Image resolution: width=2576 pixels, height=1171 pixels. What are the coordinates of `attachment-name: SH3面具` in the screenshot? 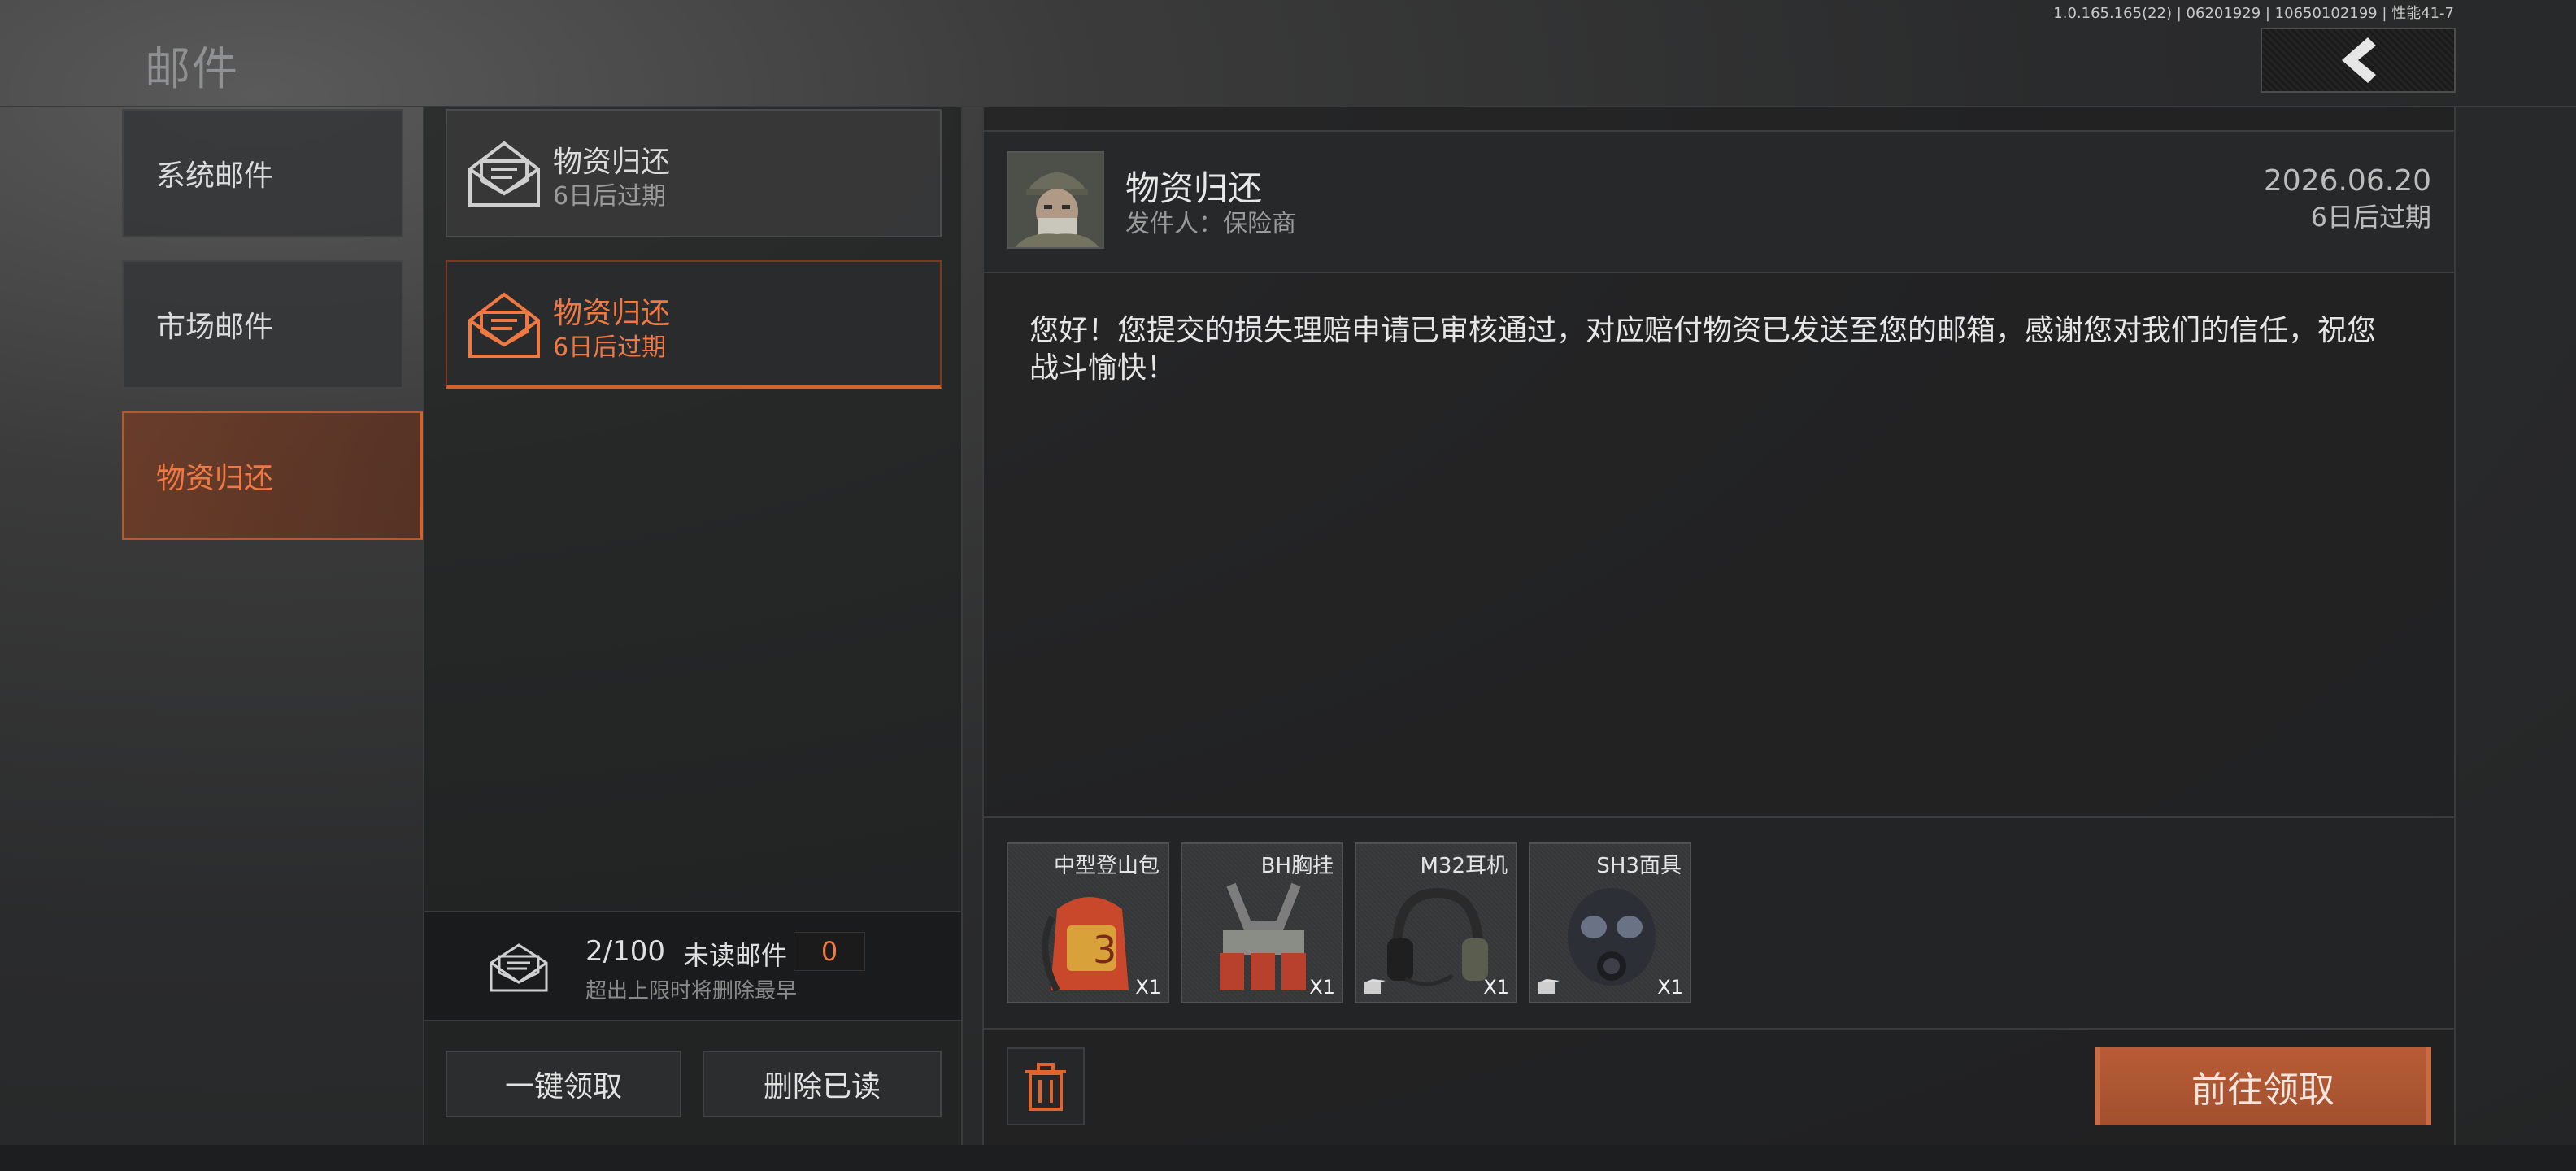 It's located at (1639, 866).